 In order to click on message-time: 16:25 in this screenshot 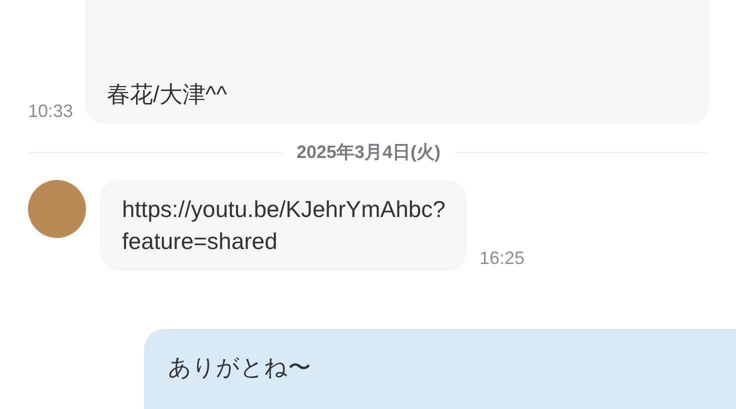, I will do `click(502, 258)`.